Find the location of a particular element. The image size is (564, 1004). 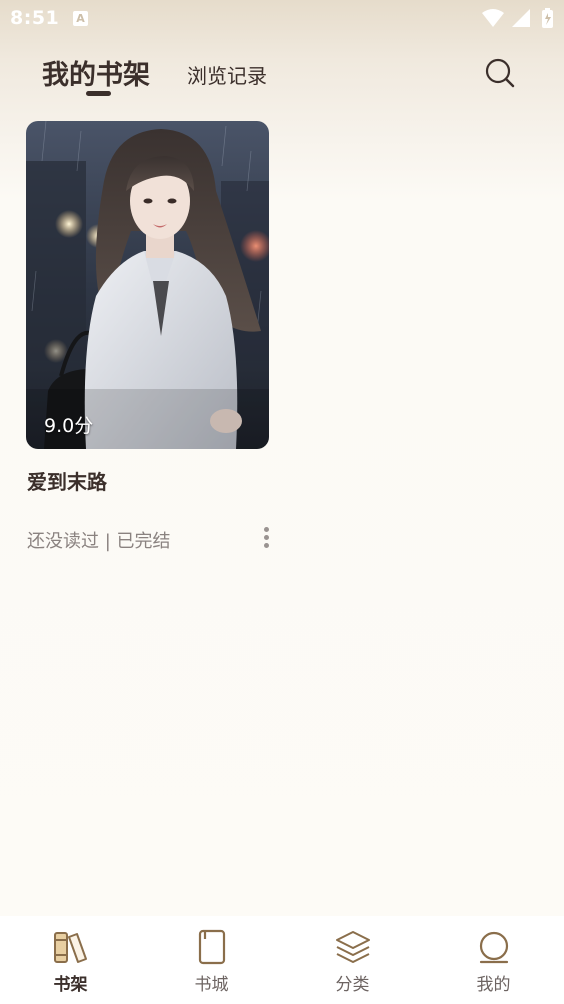

status-icons is located at coordinates (517, 18).